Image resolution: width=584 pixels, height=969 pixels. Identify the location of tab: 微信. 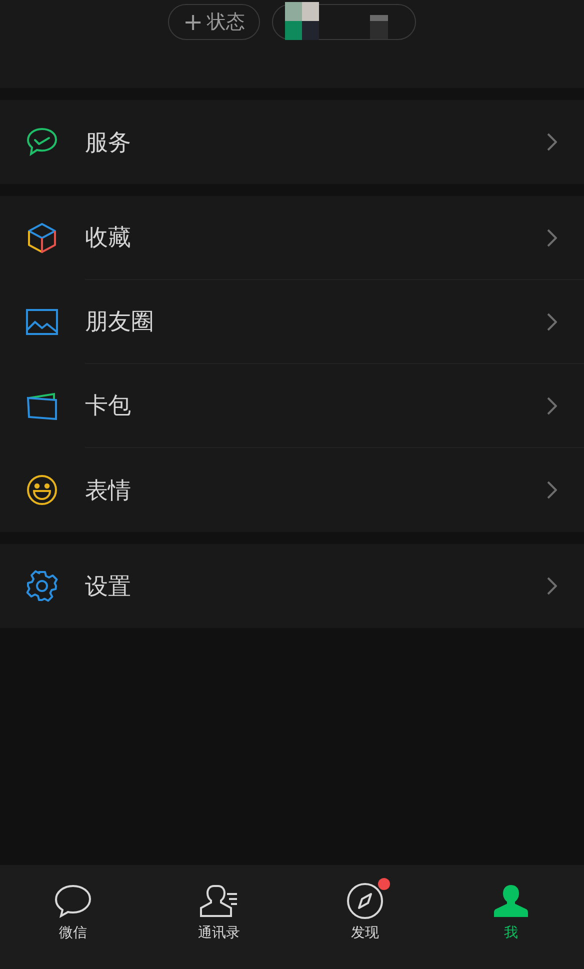
(73, 917).